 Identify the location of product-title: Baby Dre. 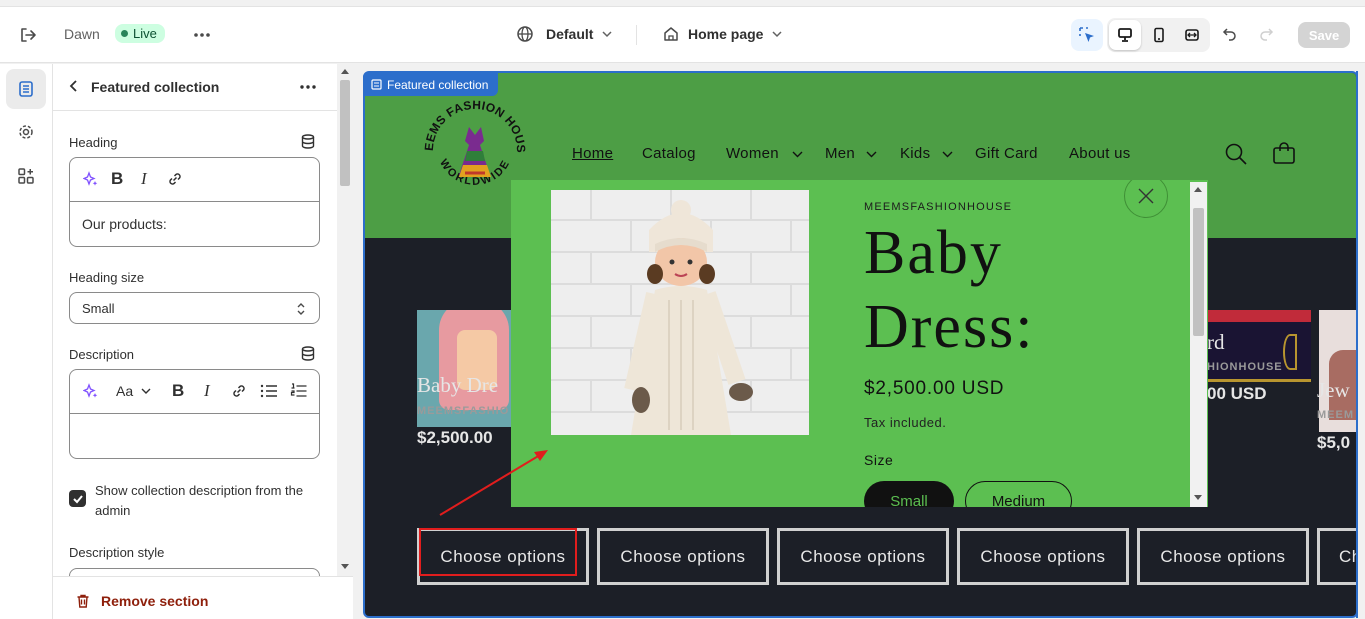
(457, 385).